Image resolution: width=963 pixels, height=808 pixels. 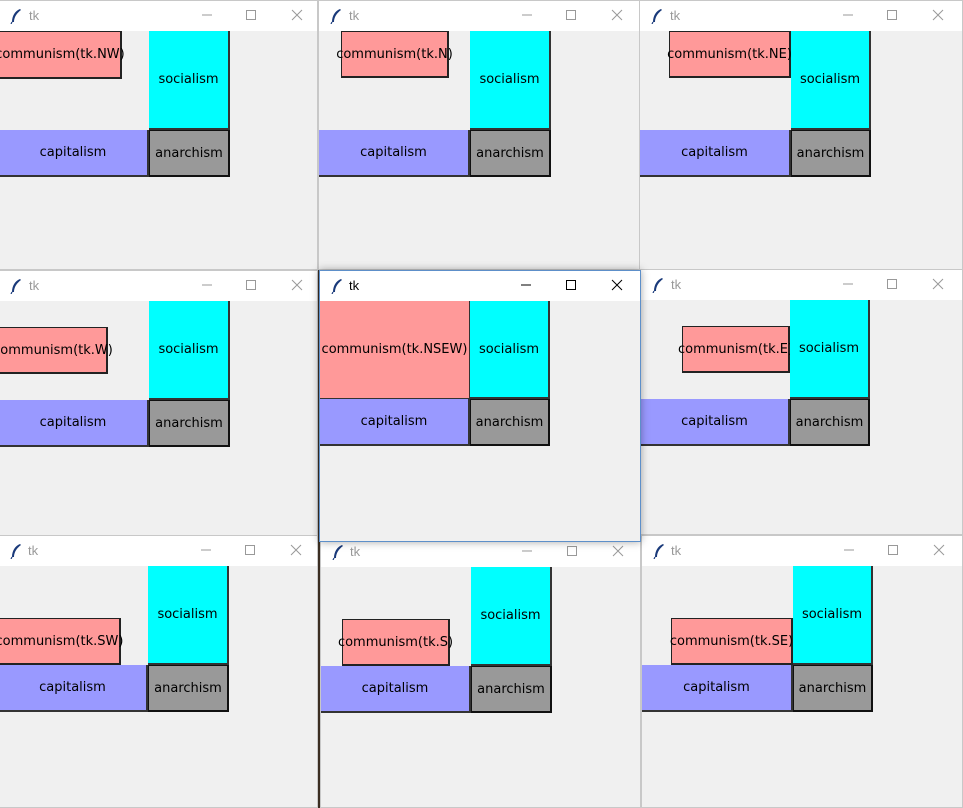 I want to click on communism-label: communism(tk.N), so click(x=394, y=54).